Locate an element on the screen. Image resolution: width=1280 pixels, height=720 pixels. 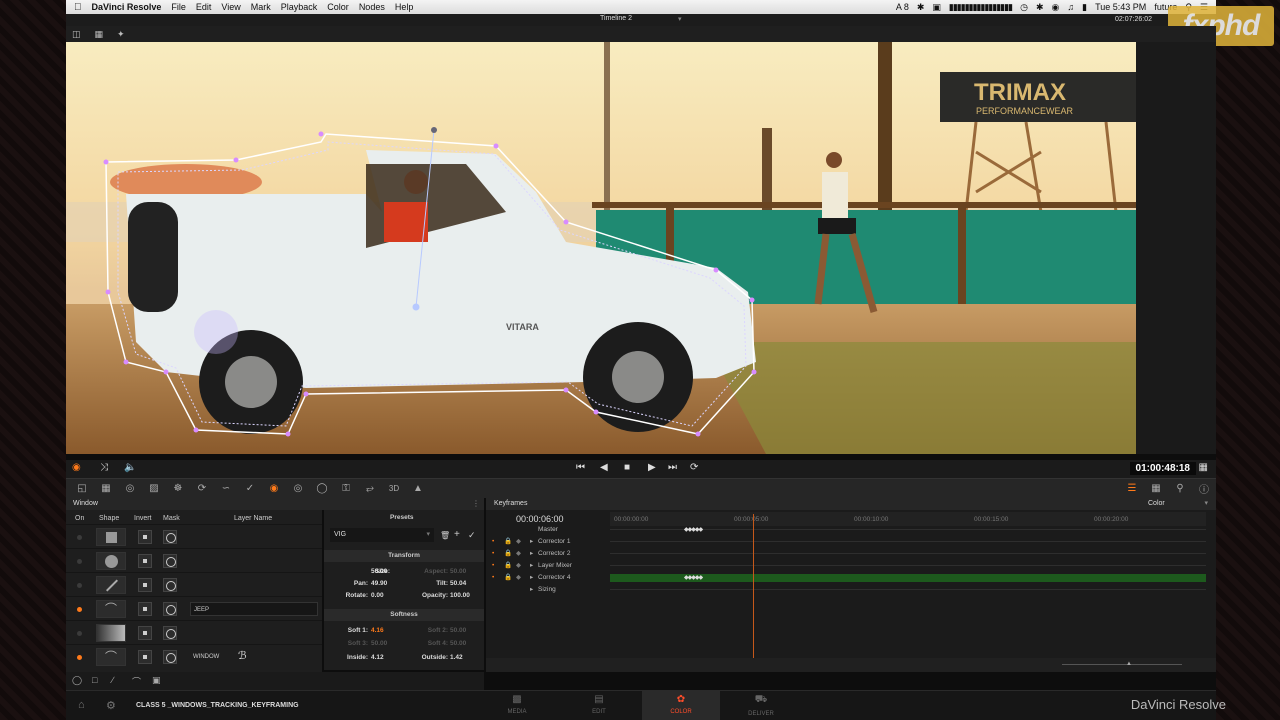
opacity-value: 100.00 is located at coordinates (460, 595).